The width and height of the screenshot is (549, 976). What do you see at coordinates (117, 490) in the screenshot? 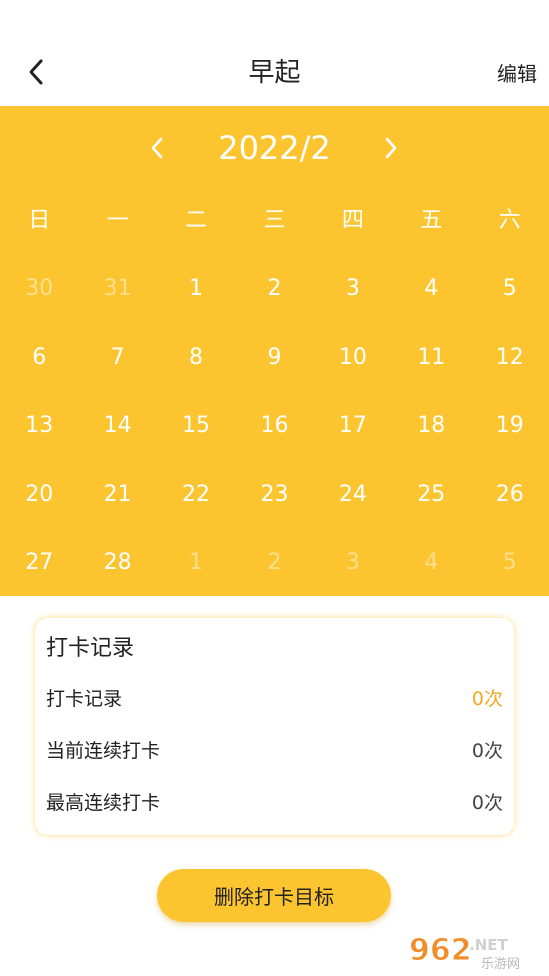
I see `calendar-day: 21` at bounding box center [117, 490].